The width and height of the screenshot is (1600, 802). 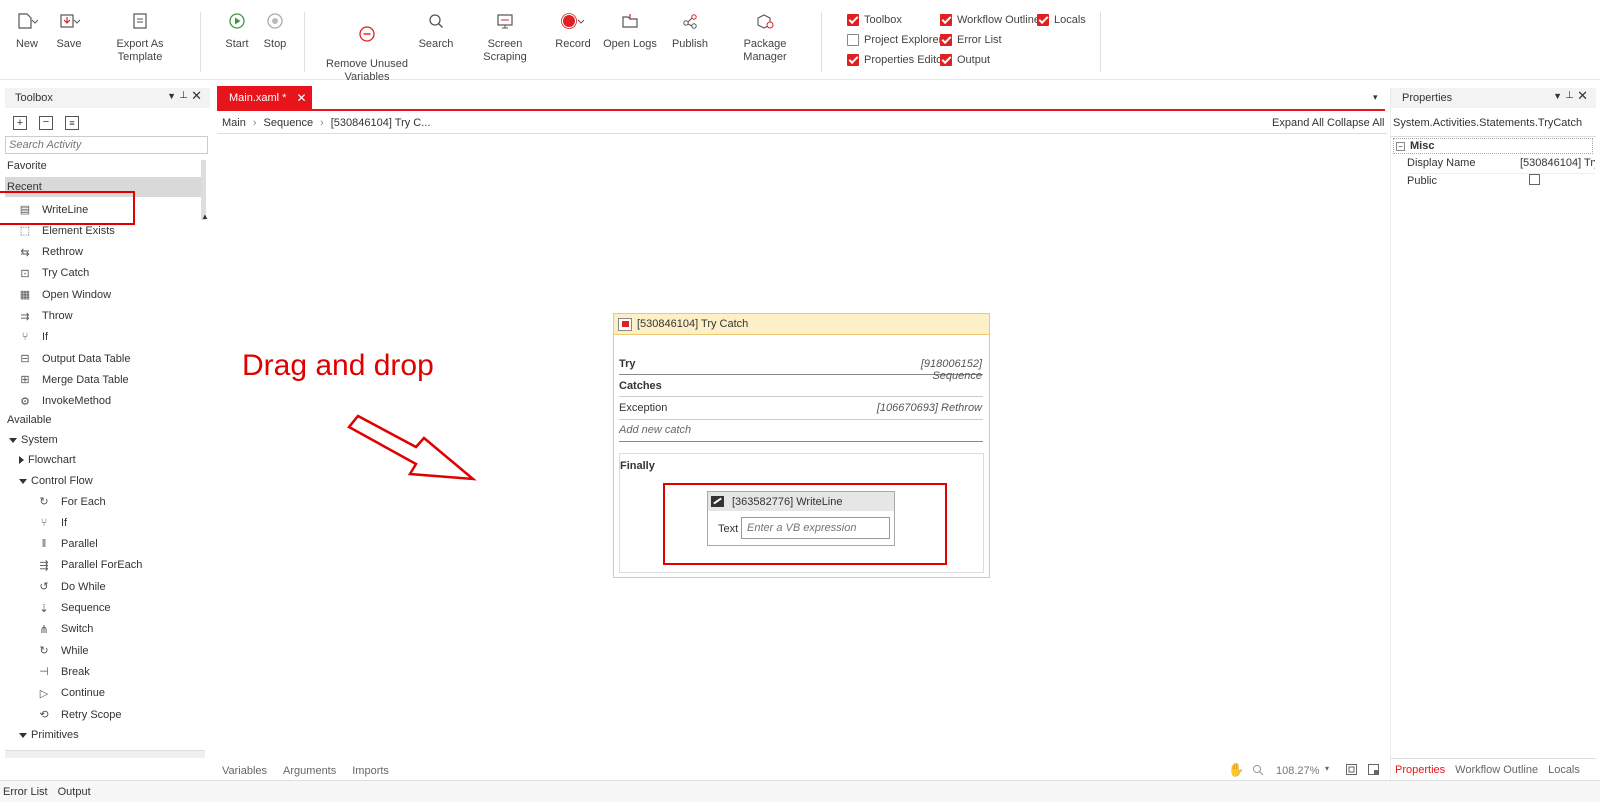 What do you see at coordinates (74, 792) in the screenshot?
I see `output-tab: Output` at bounding box center [74, 792].